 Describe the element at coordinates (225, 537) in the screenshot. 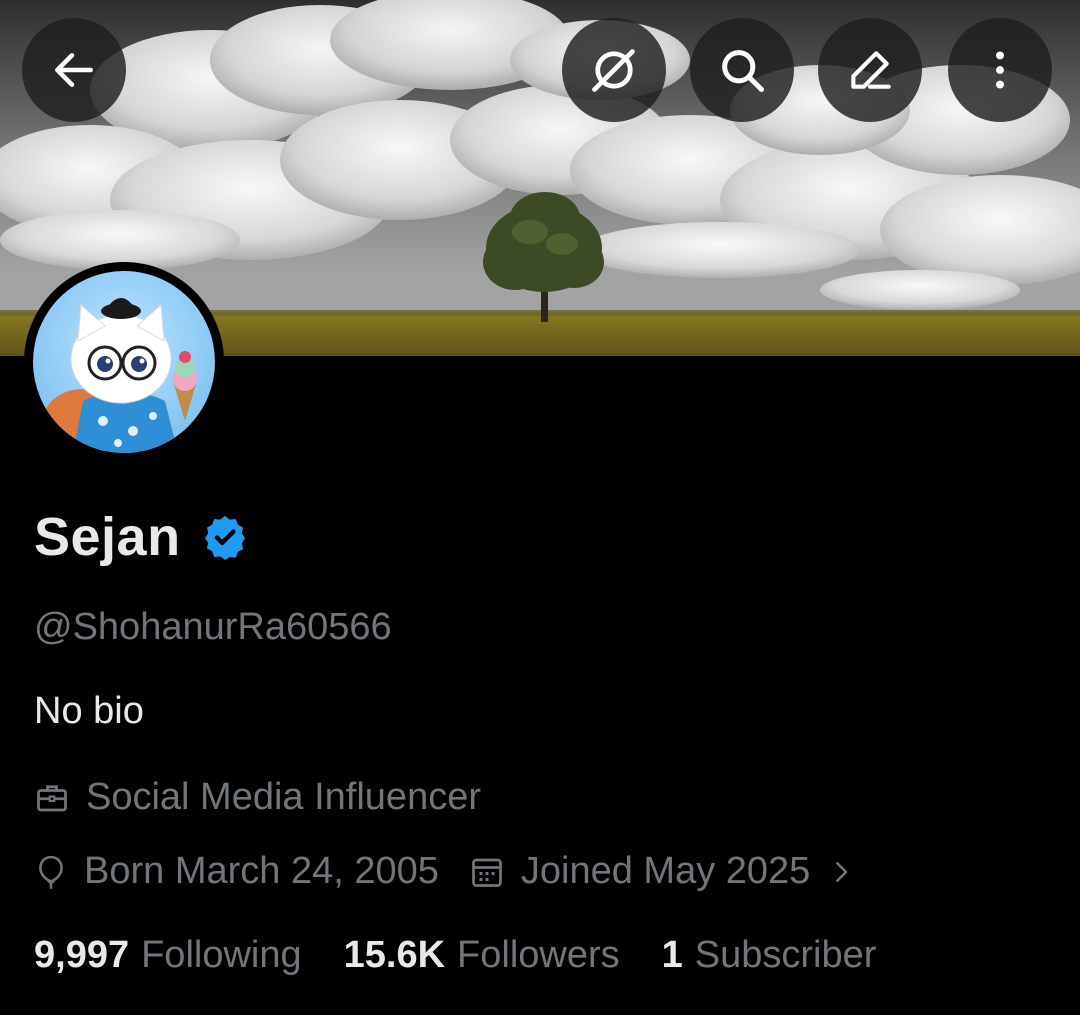

I see `verified-badge-icon` at that location.